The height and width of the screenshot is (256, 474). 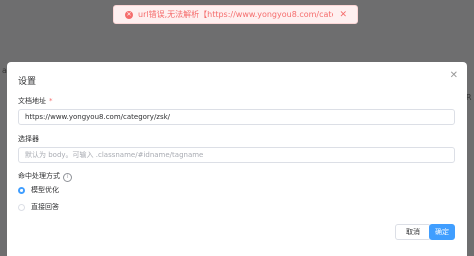 I want to click on radio-option-direct-answer: 直接回答, so click(x=38, y=207).